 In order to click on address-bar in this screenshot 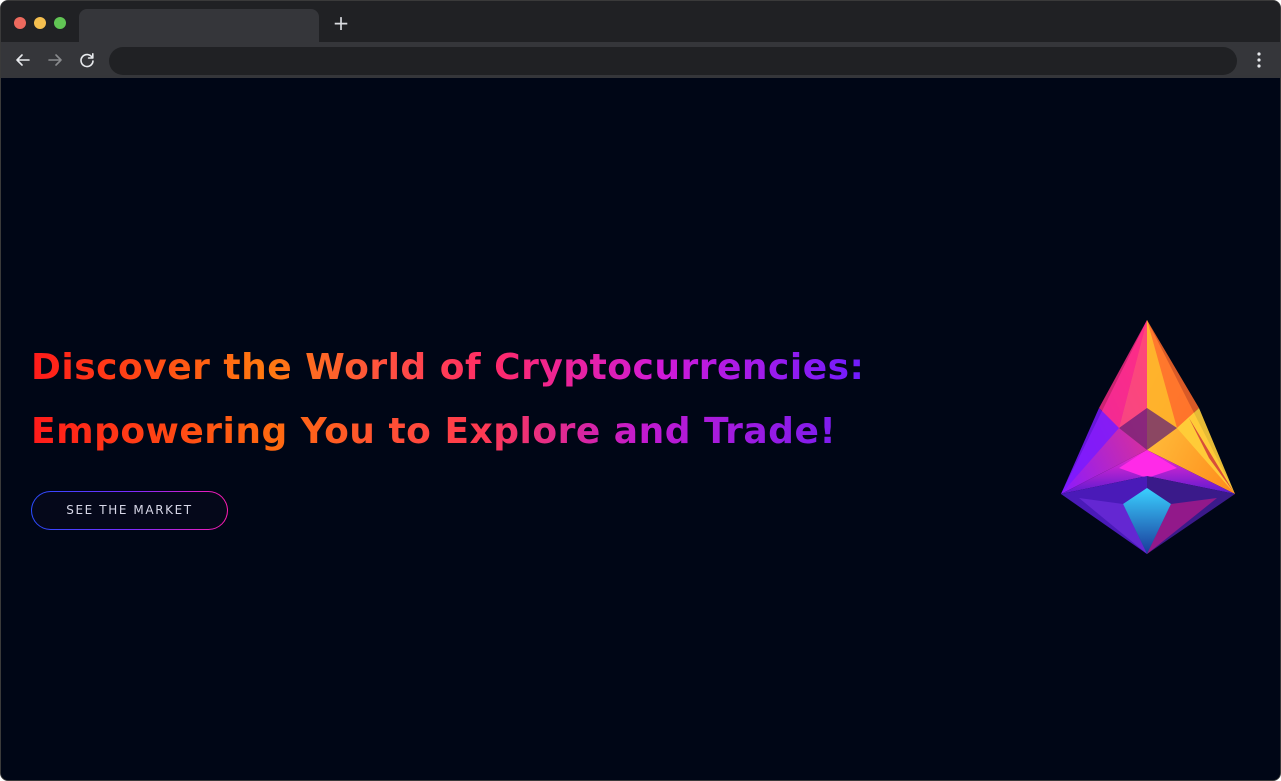, I will do `click(673, 61)`.